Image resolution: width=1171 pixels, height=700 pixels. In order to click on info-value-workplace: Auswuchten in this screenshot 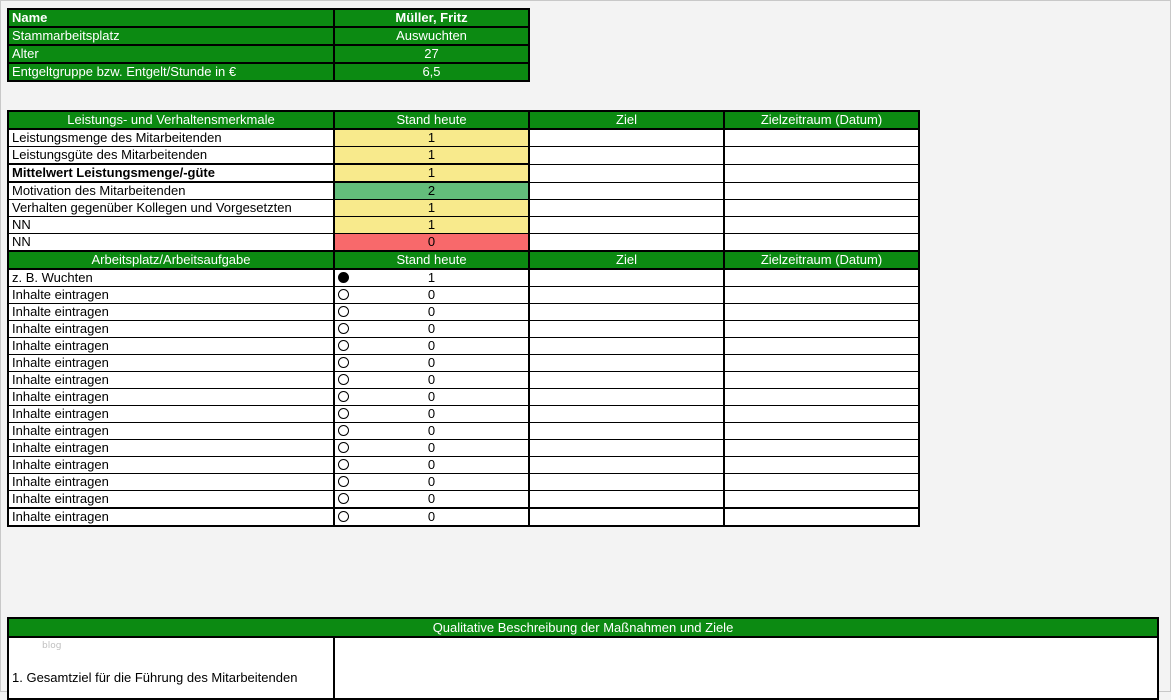, I will do `click(431, 36)`.